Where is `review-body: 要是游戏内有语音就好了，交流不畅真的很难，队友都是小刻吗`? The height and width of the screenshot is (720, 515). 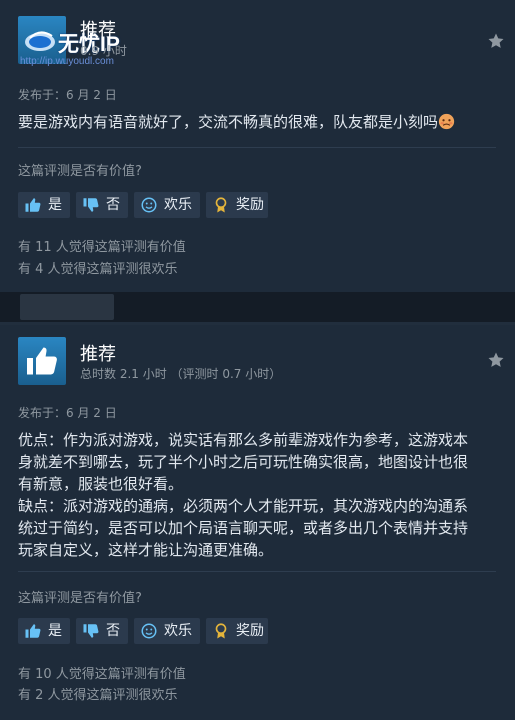 review-body: 要是游戏内有语音就好了，交流不畅真的很难，队友都是小刻吗 is located at coordinates (257, 122).